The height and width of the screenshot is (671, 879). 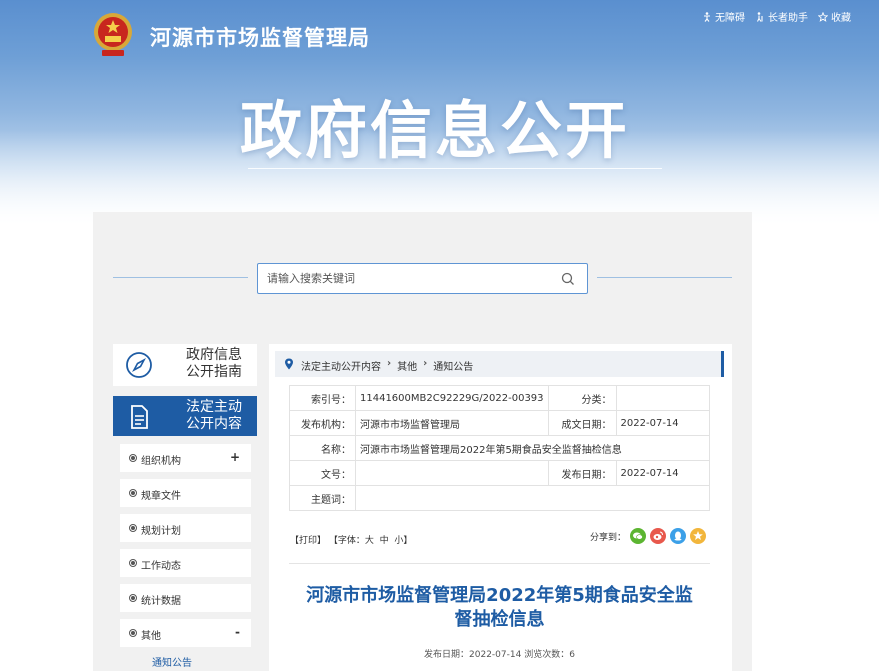 What do you see at coordinates (185, 633) in the screenshot?
I see `sidebar-item-other: 其他 -` at bounding box center [185, 633].